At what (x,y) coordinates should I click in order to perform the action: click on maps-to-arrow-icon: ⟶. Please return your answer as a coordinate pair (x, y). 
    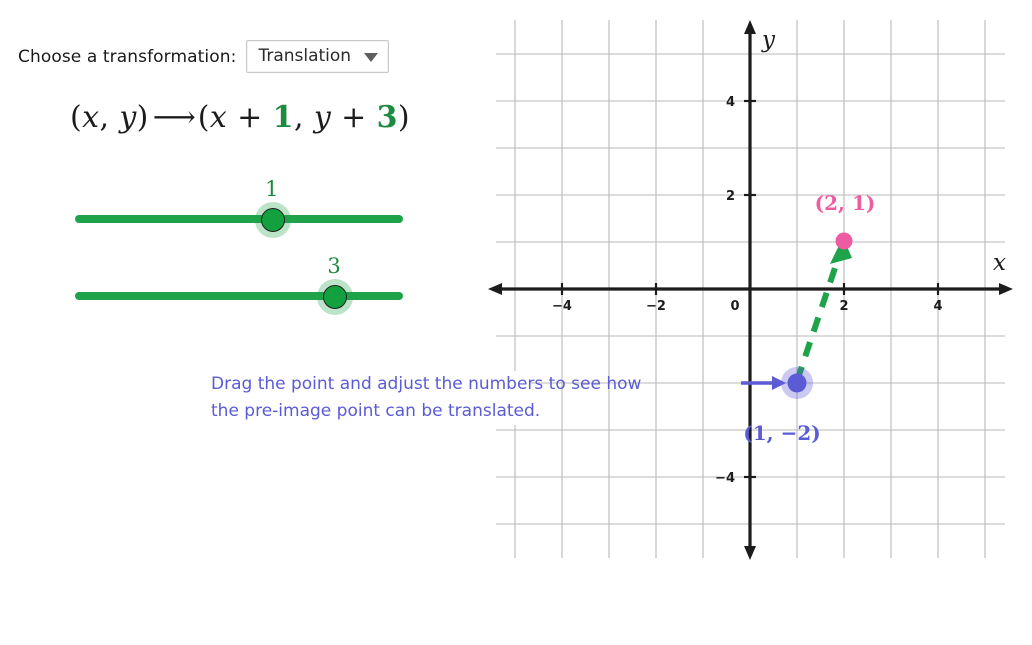
    Looking at the image, I should click on (174, 117).